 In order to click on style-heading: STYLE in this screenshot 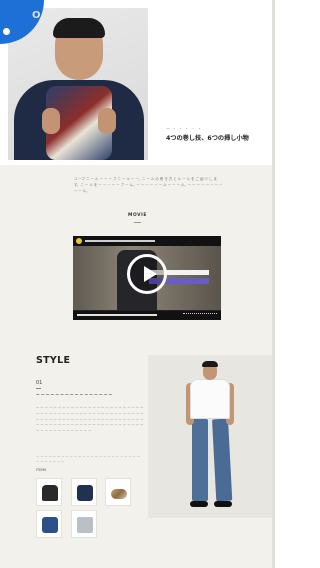, I will do `click(53, 360)`.